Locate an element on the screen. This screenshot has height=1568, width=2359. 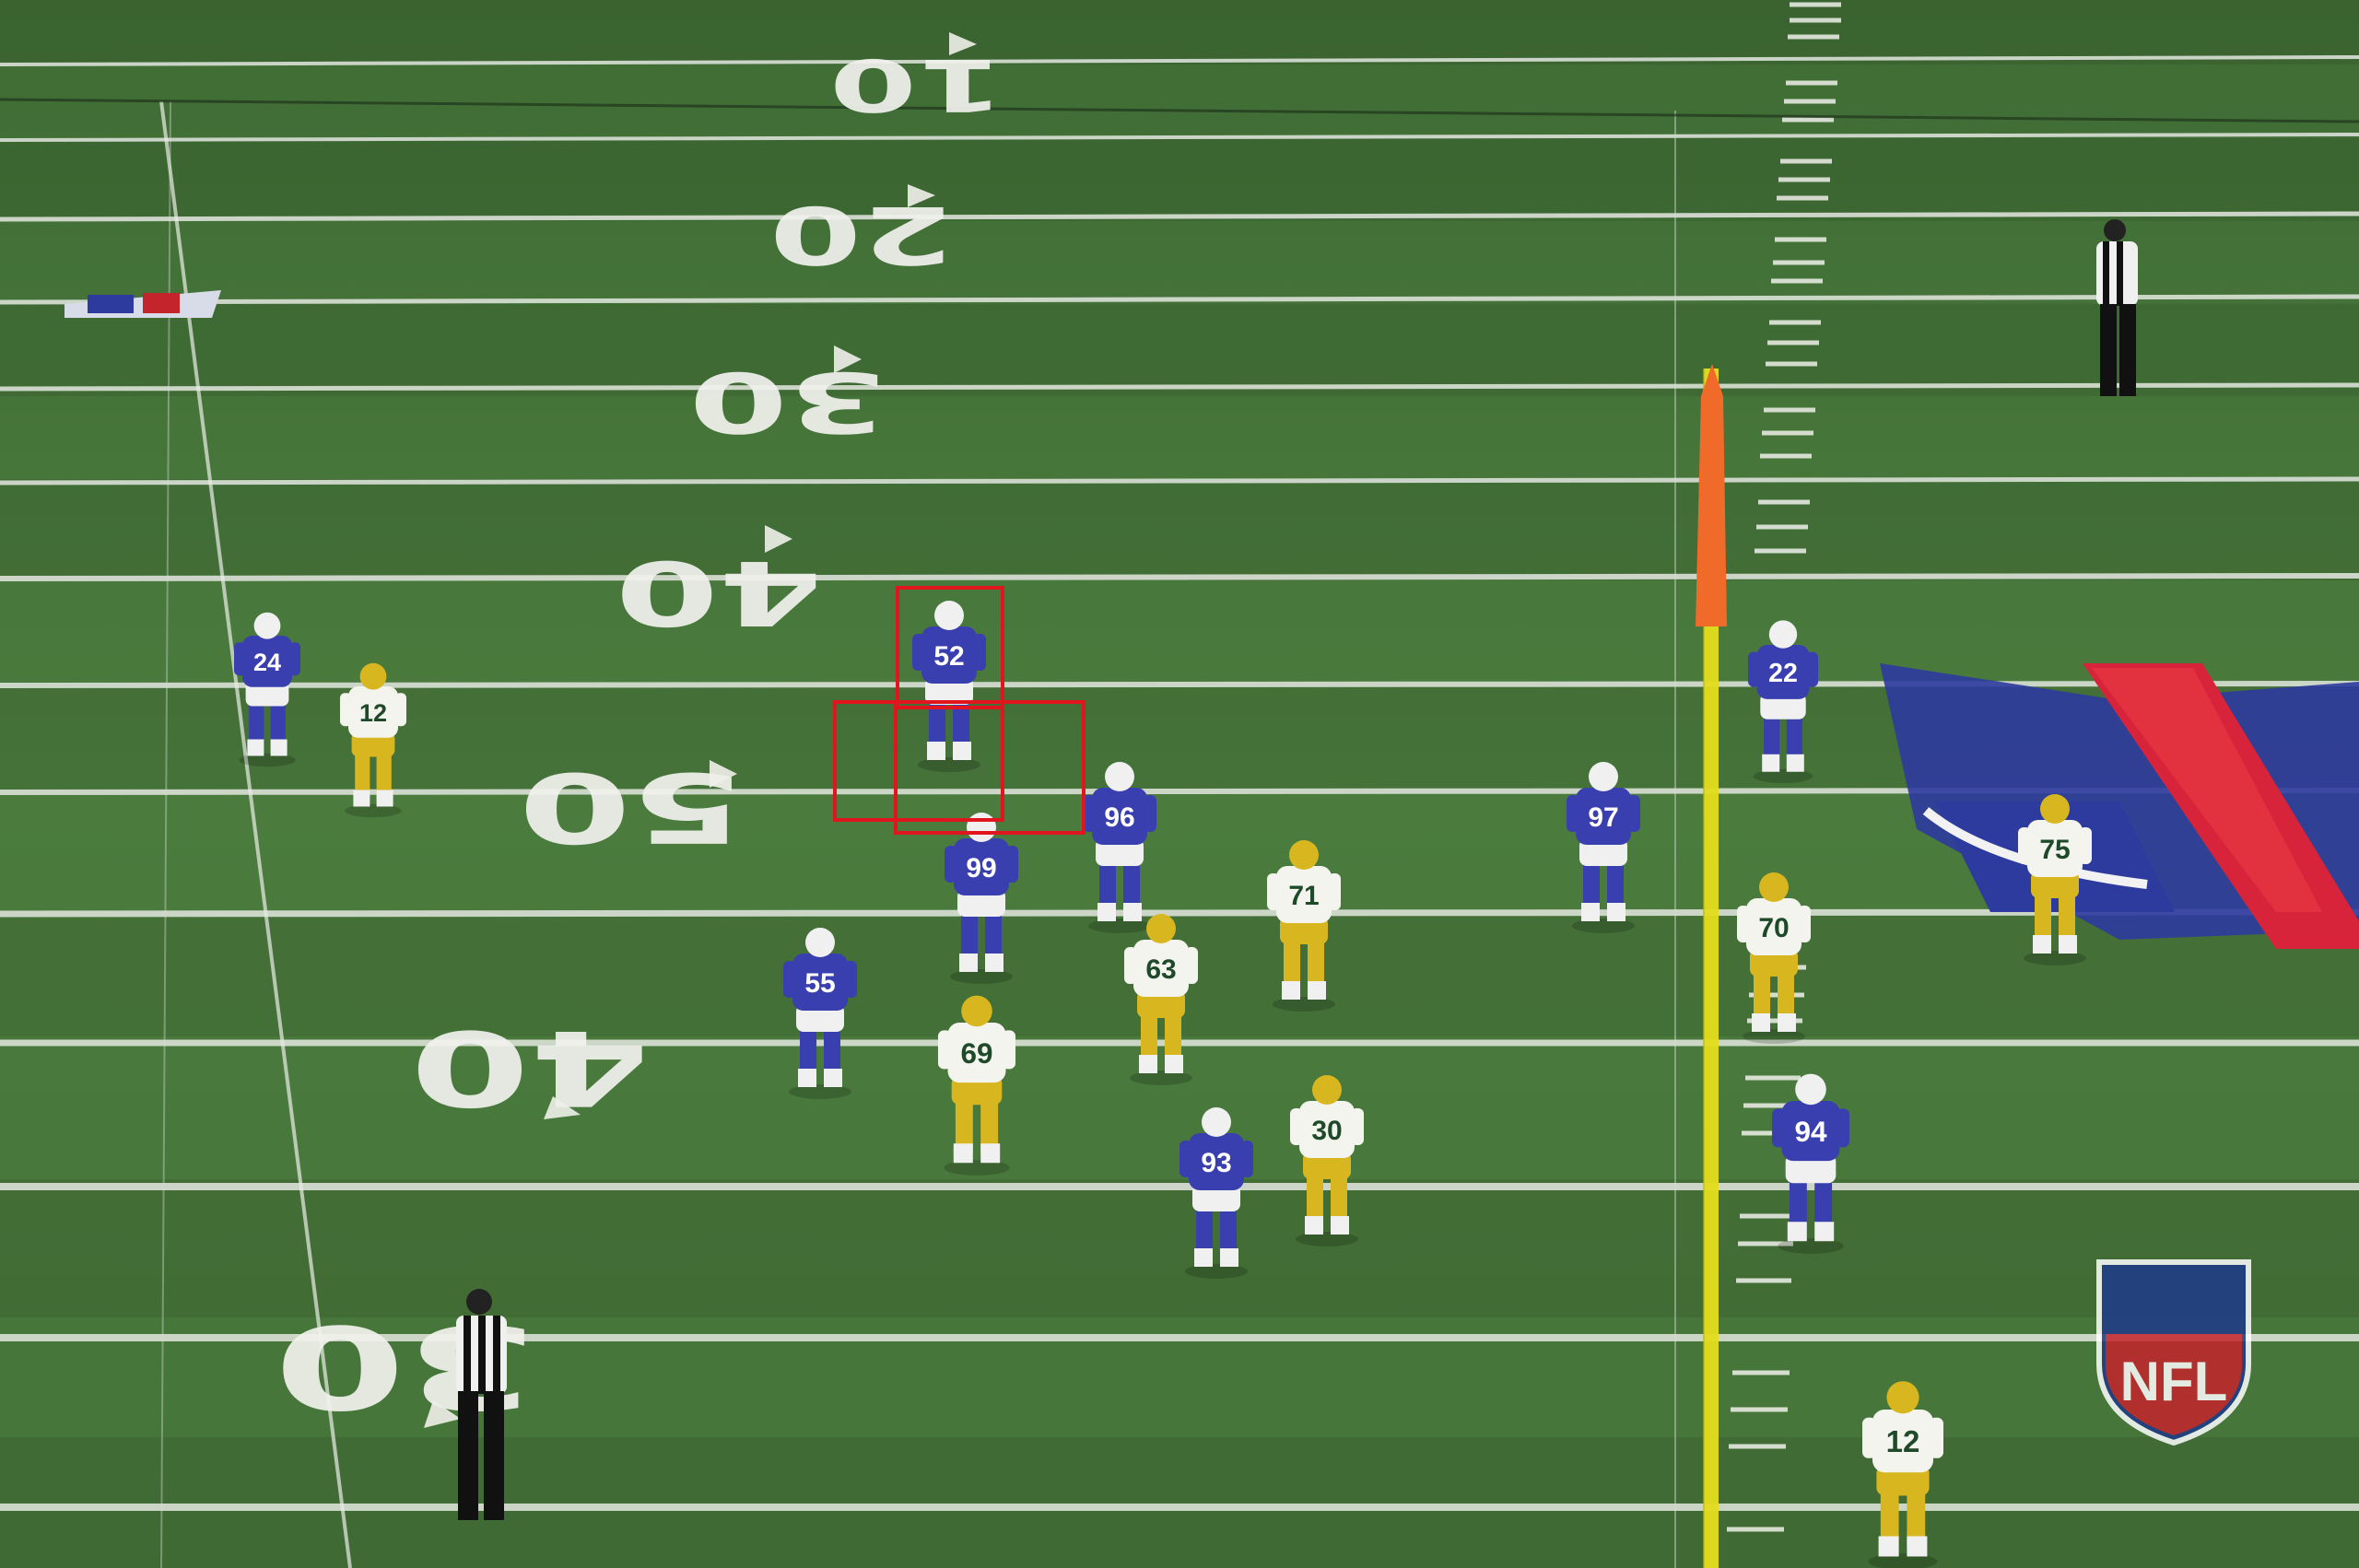
jersey-number: 97 is located at coordinates (1603, 817).